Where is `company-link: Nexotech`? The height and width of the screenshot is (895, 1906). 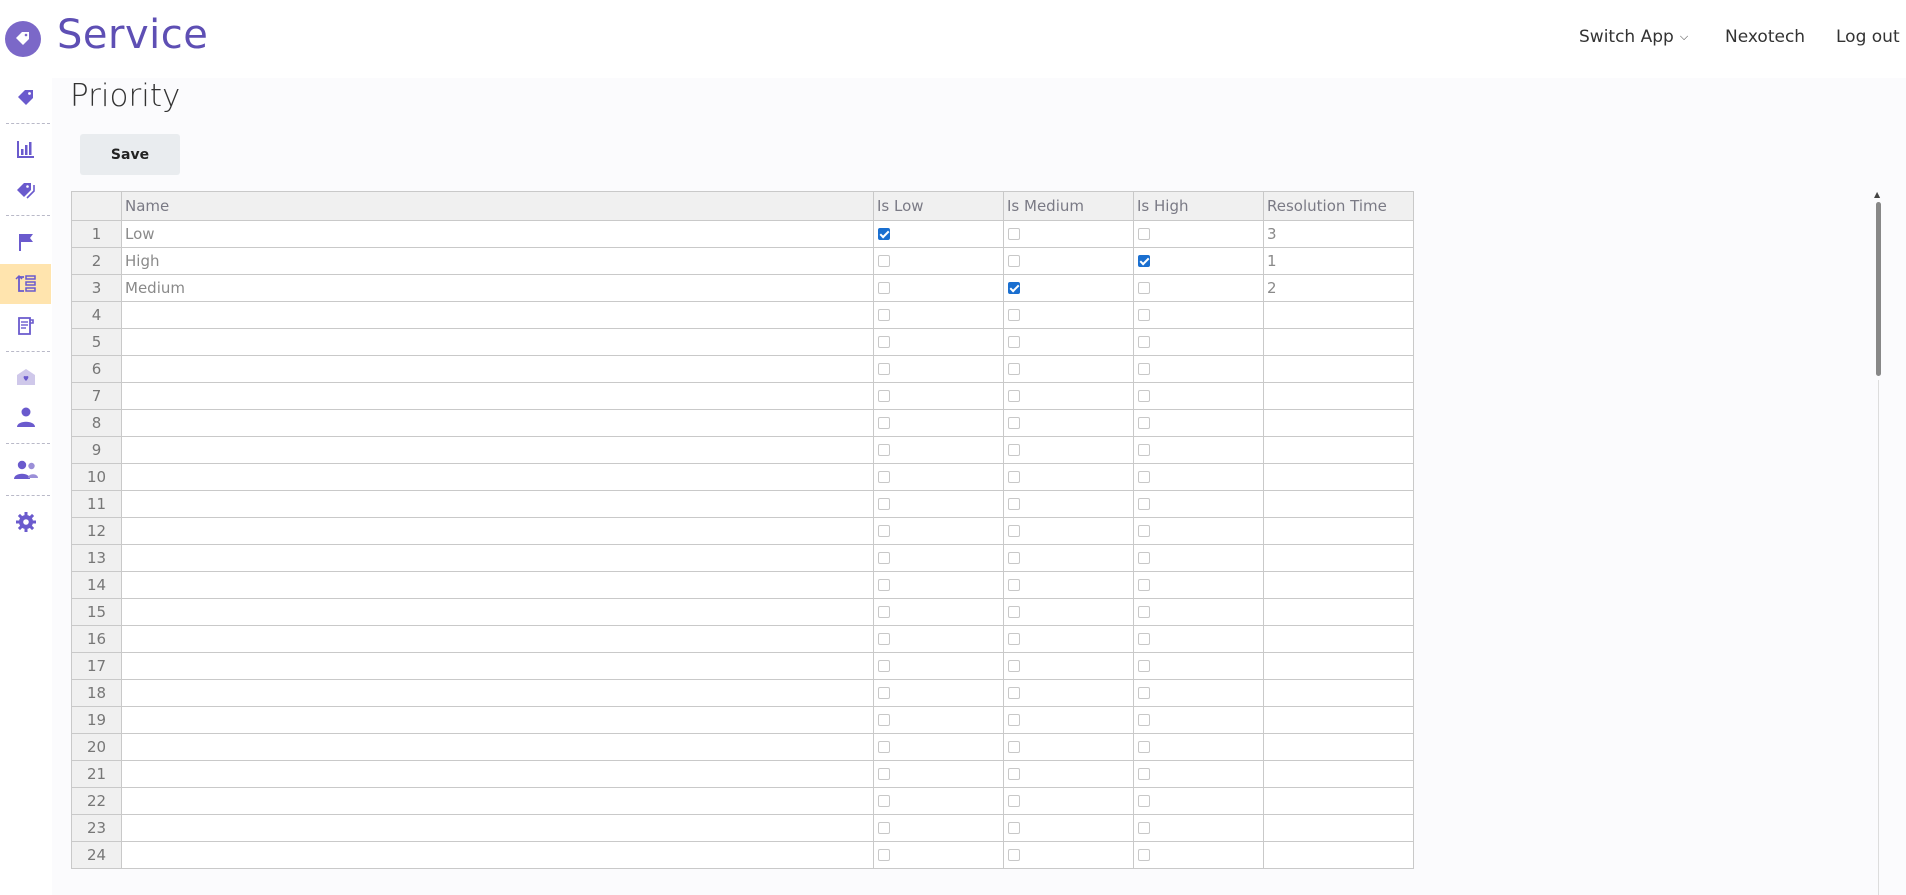 company-link: Nexotech is located at coordinates (1765, 37).